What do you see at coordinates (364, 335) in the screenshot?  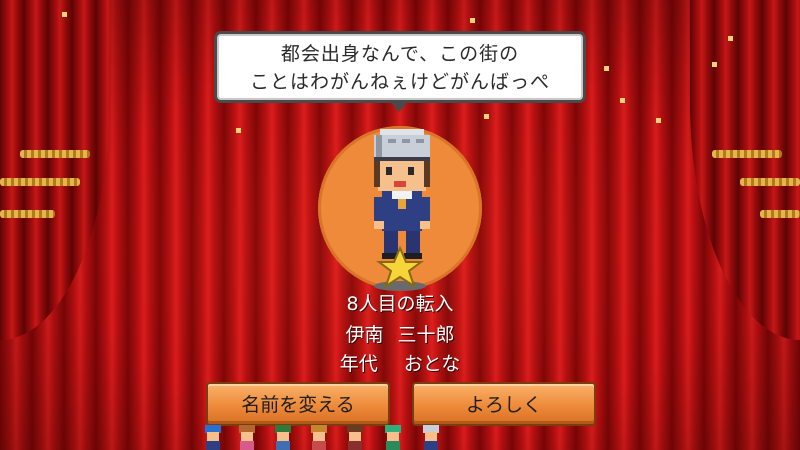 I see `family-name: 伊南` at bounding box center [364, 335].